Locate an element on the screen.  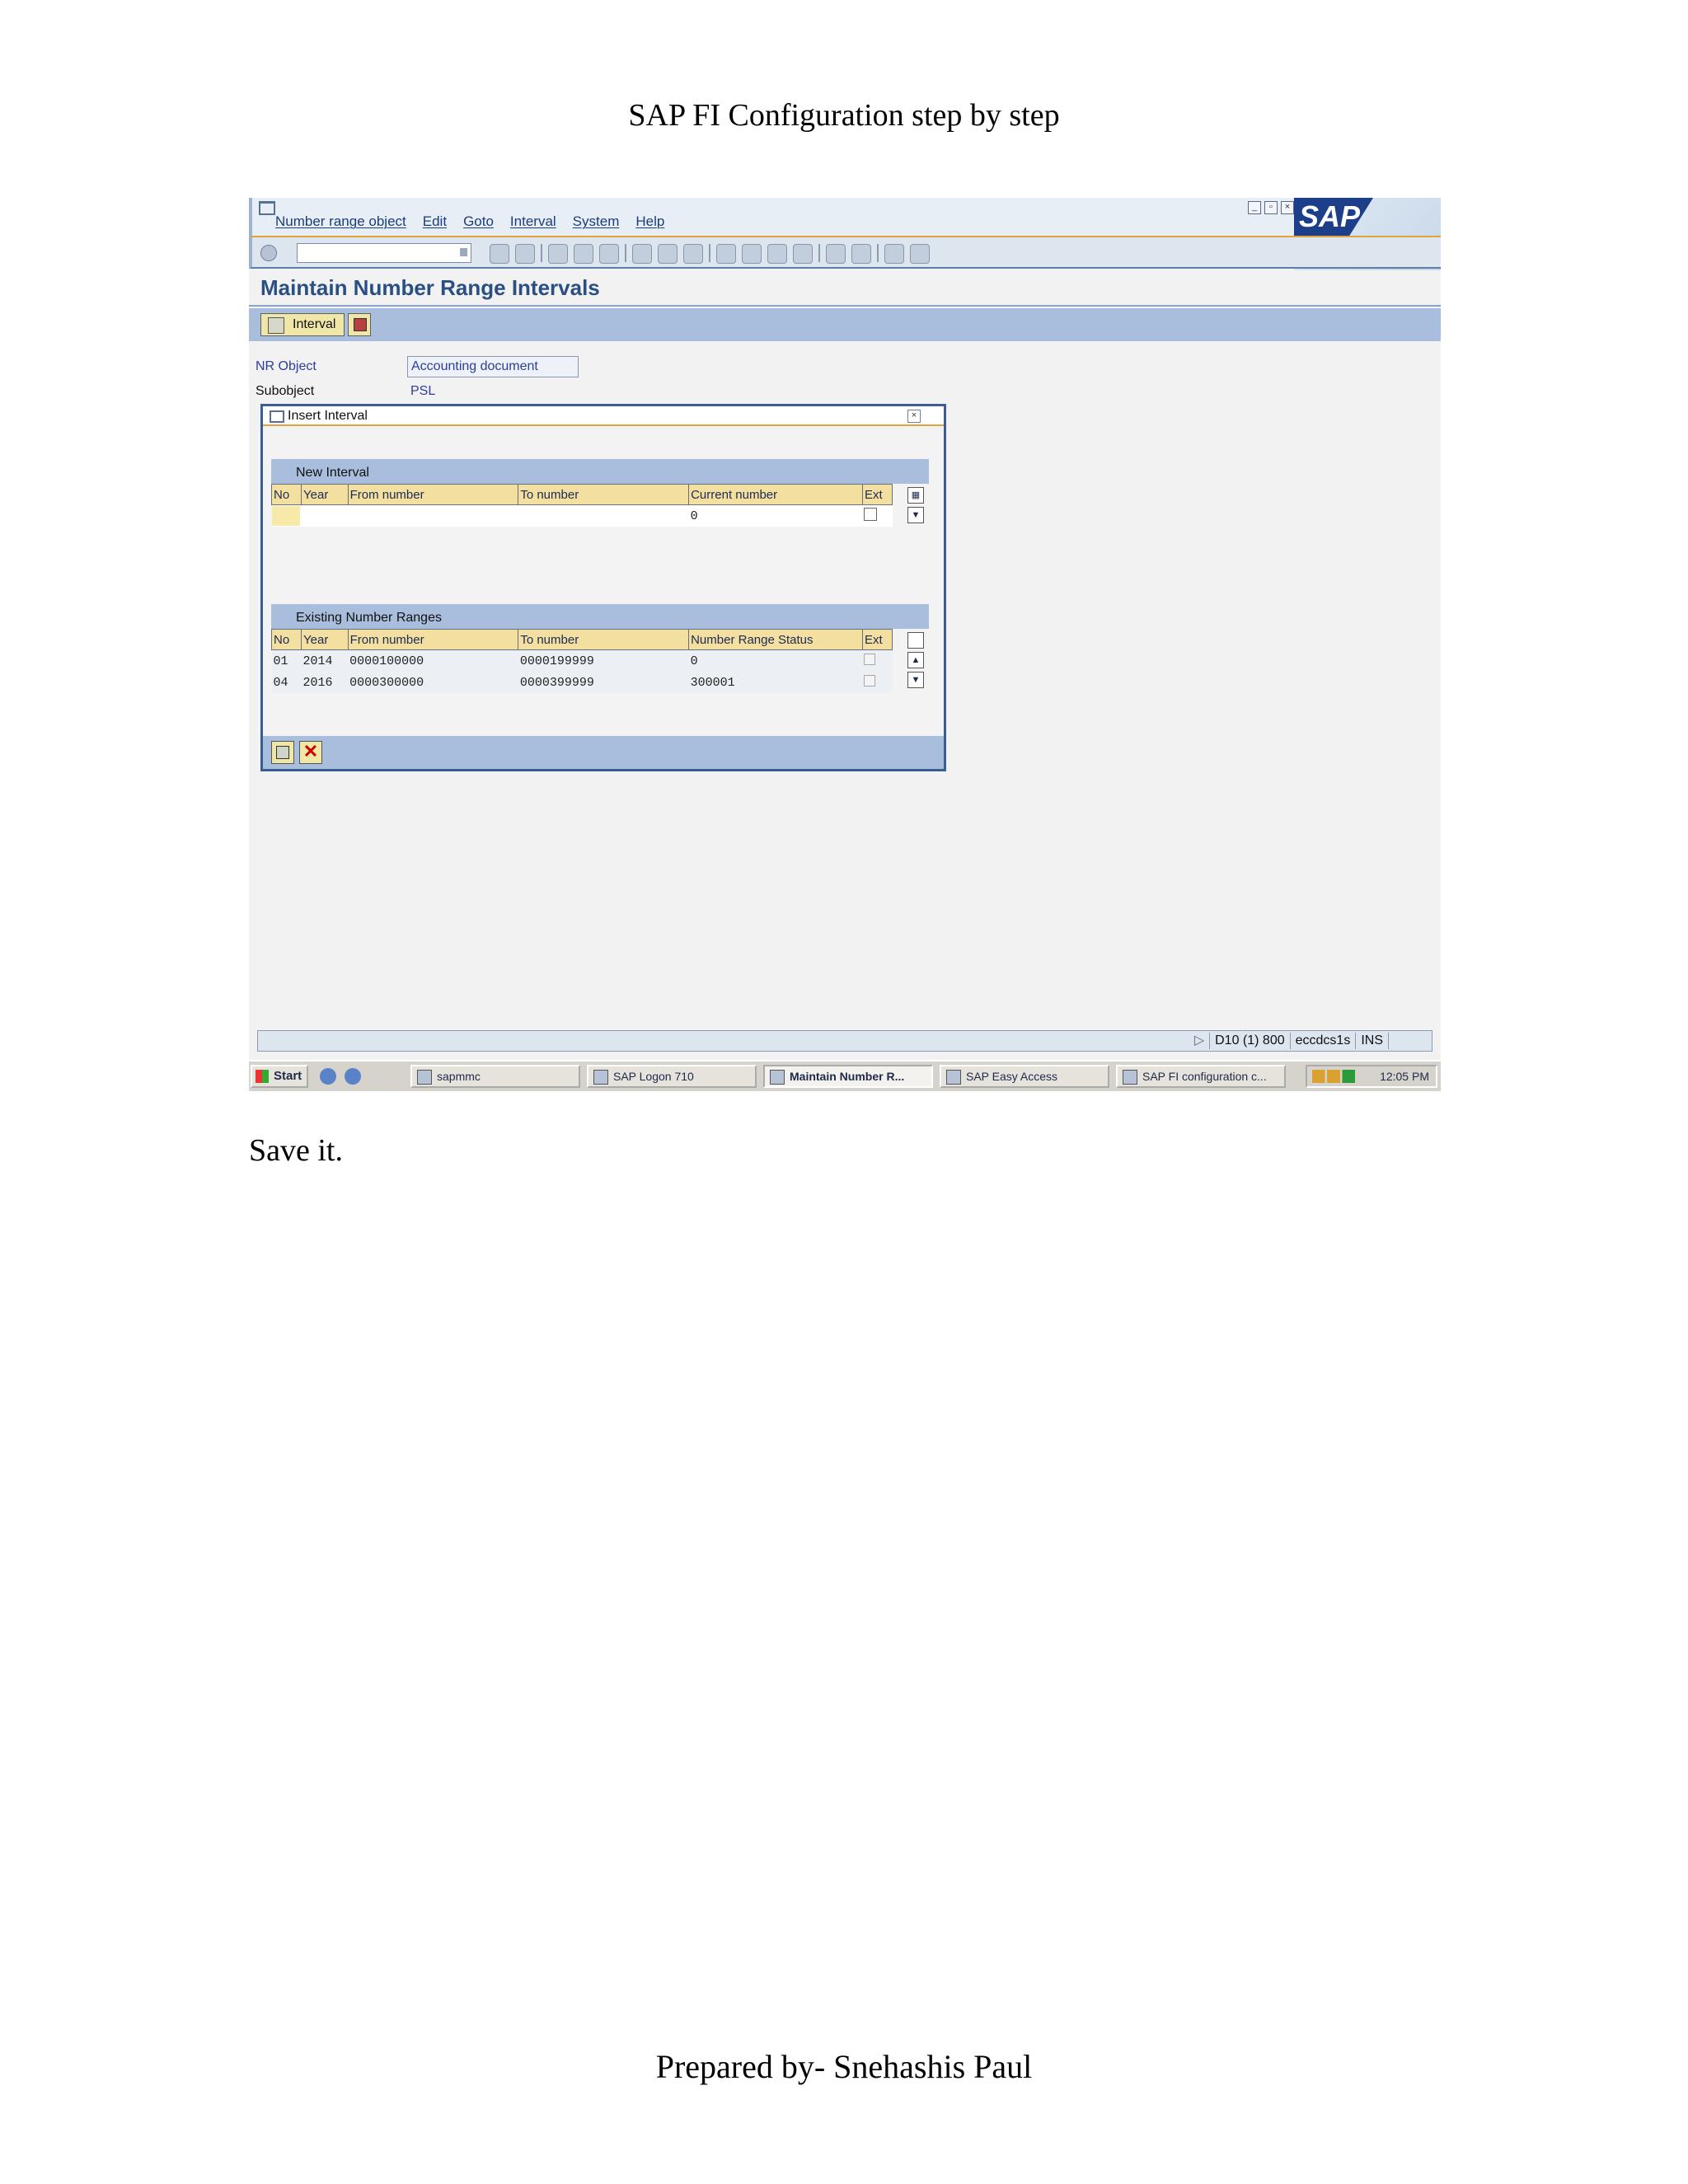
window-menu-icon is located at coordinates (267, 208).